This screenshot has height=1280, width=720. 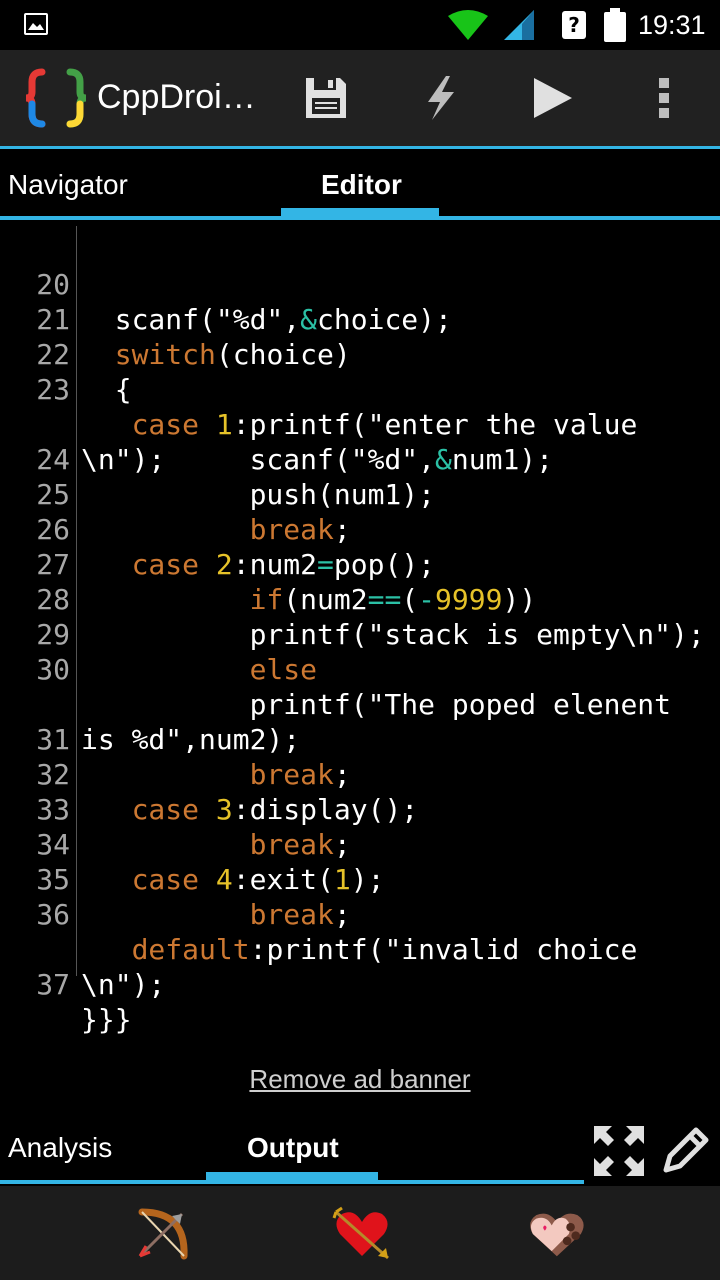 I want to click on code-line: 26 case 2:num2=pop();, so click(x=360, y=529).